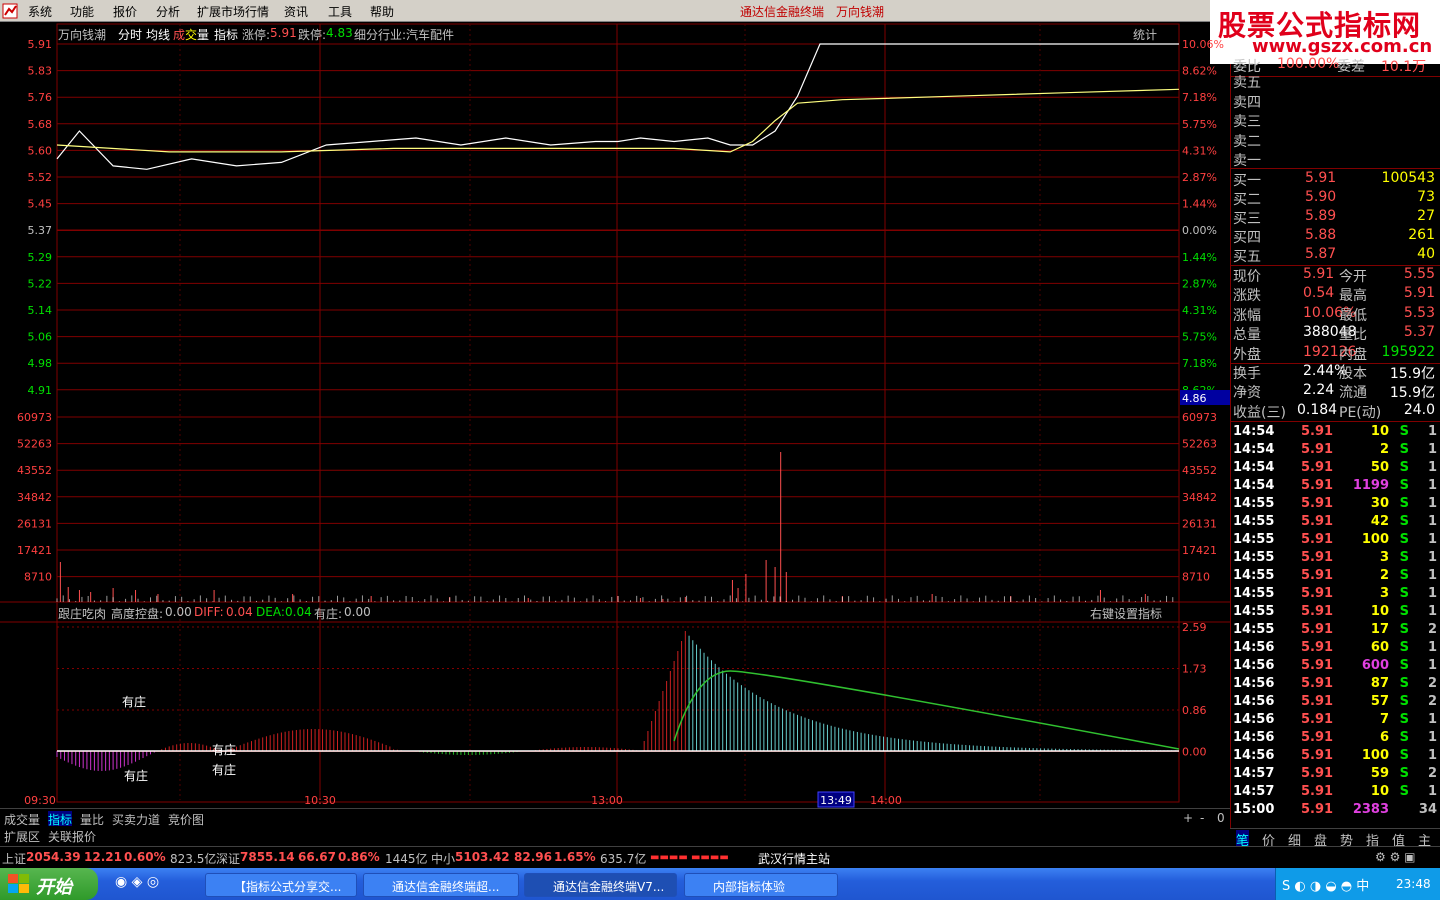 The height and width of the screenshot is (900, 1440). What do you see at coordinates (40, 230) in the screenshot?
I see `price-tick-label: 5.37` at bounding box center [40, 230].